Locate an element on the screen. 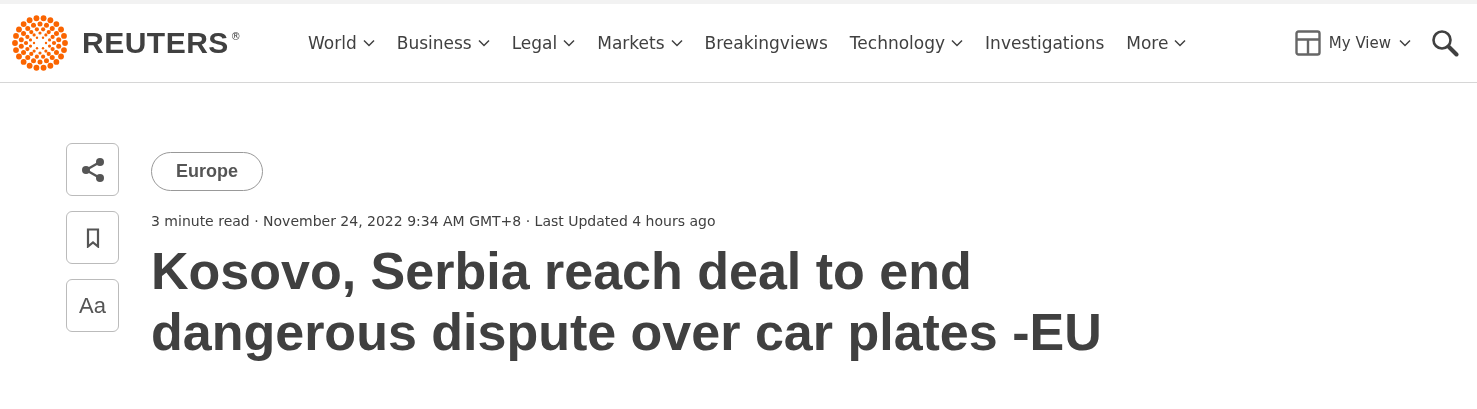 This screenshot has height=409, width=1477. nav-link: Technology is located at coordinates (906, 43).